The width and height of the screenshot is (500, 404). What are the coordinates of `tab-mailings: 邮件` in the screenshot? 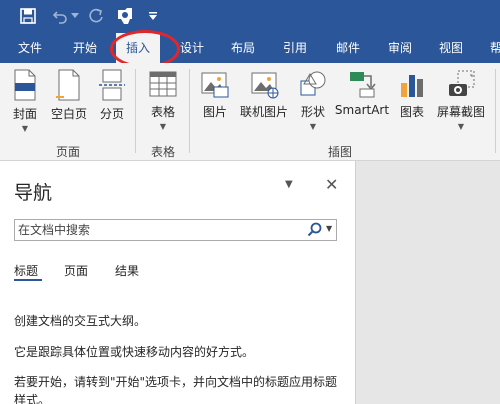 It's located at (348, 48).